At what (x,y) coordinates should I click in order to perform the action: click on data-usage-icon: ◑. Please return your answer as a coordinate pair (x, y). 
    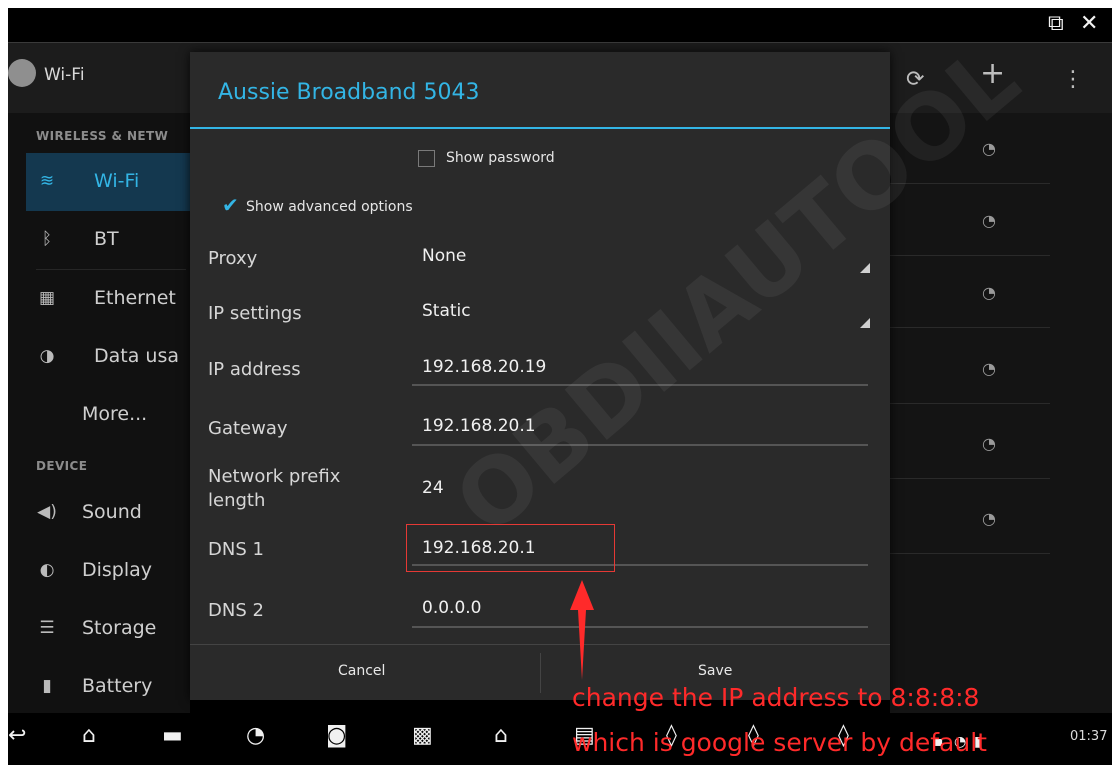
    Looking at the image, I should click on (47, 356).